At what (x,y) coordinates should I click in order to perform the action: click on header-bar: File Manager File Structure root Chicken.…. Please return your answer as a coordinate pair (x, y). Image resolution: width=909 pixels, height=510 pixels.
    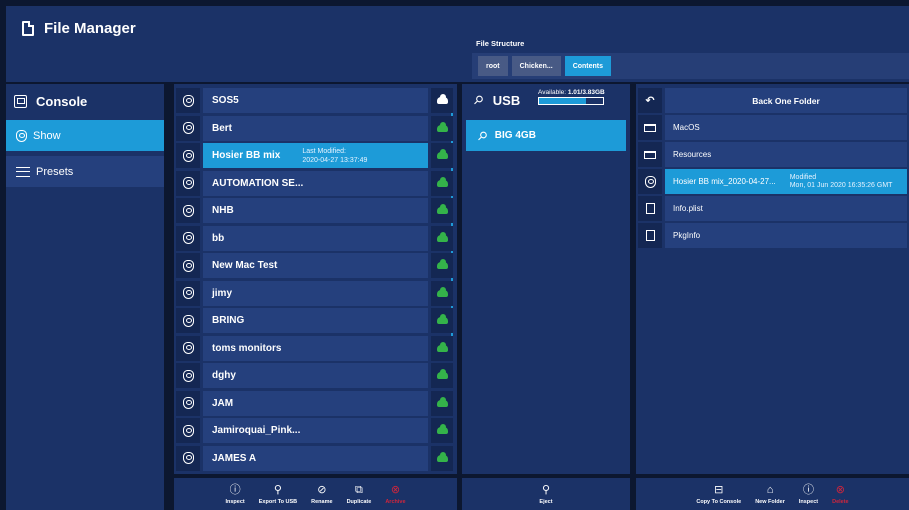
    Looking at the image, I should click on (457, 44).